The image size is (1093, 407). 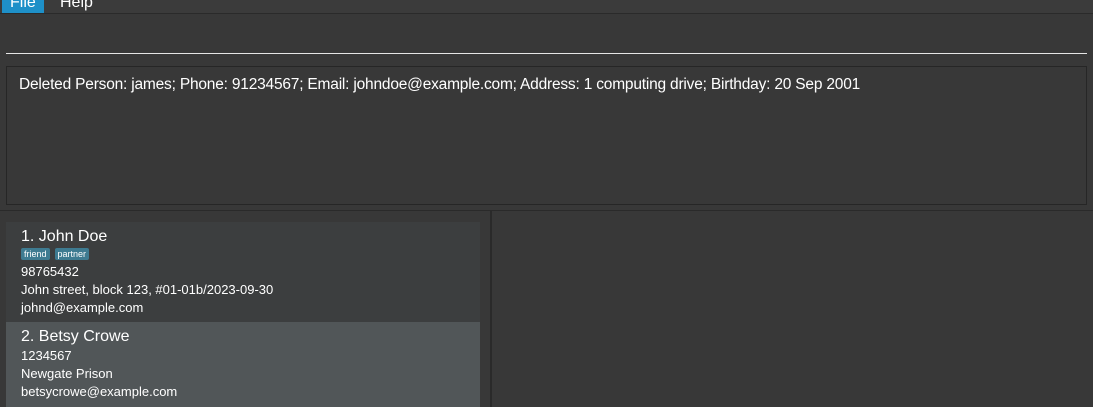 What do you see at coordinates (46, 355) in the screenshot?
I see `person-phone: 1234567` at bounding box center [46, 355].